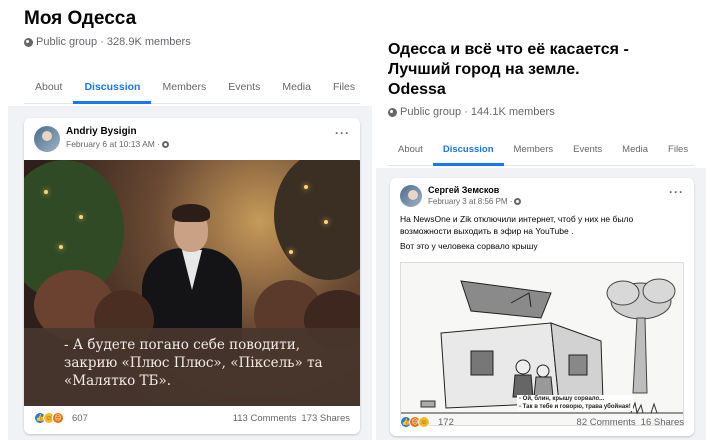 This screenshot has width=710, height=440. I want to click on post-time-text: February 6 at 10:13 AM ·, so click(113, 144).